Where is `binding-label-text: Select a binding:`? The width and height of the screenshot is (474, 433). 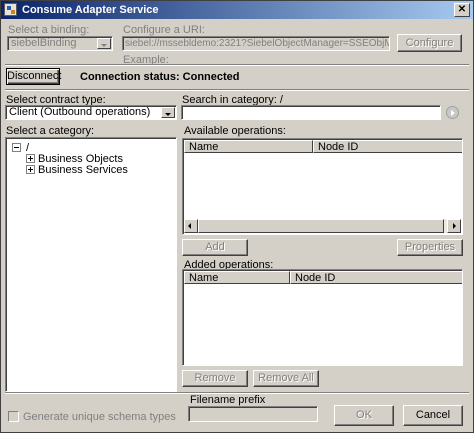
binding-label-text: Select a binding: is located at coordinates (49, 30).